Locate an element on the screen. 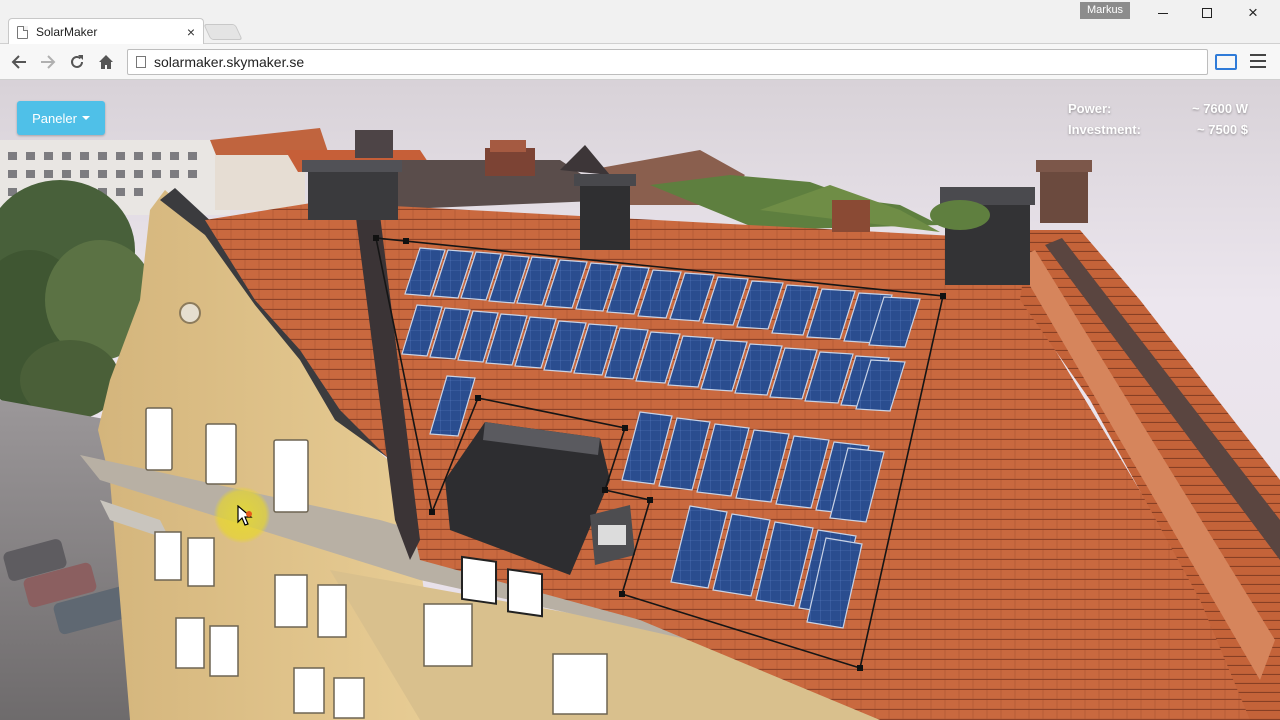 The height and width of the screenshot is (720, 1280). investment-row: Investment: ~ 7500 $ is located at coordinates (1158, 129).